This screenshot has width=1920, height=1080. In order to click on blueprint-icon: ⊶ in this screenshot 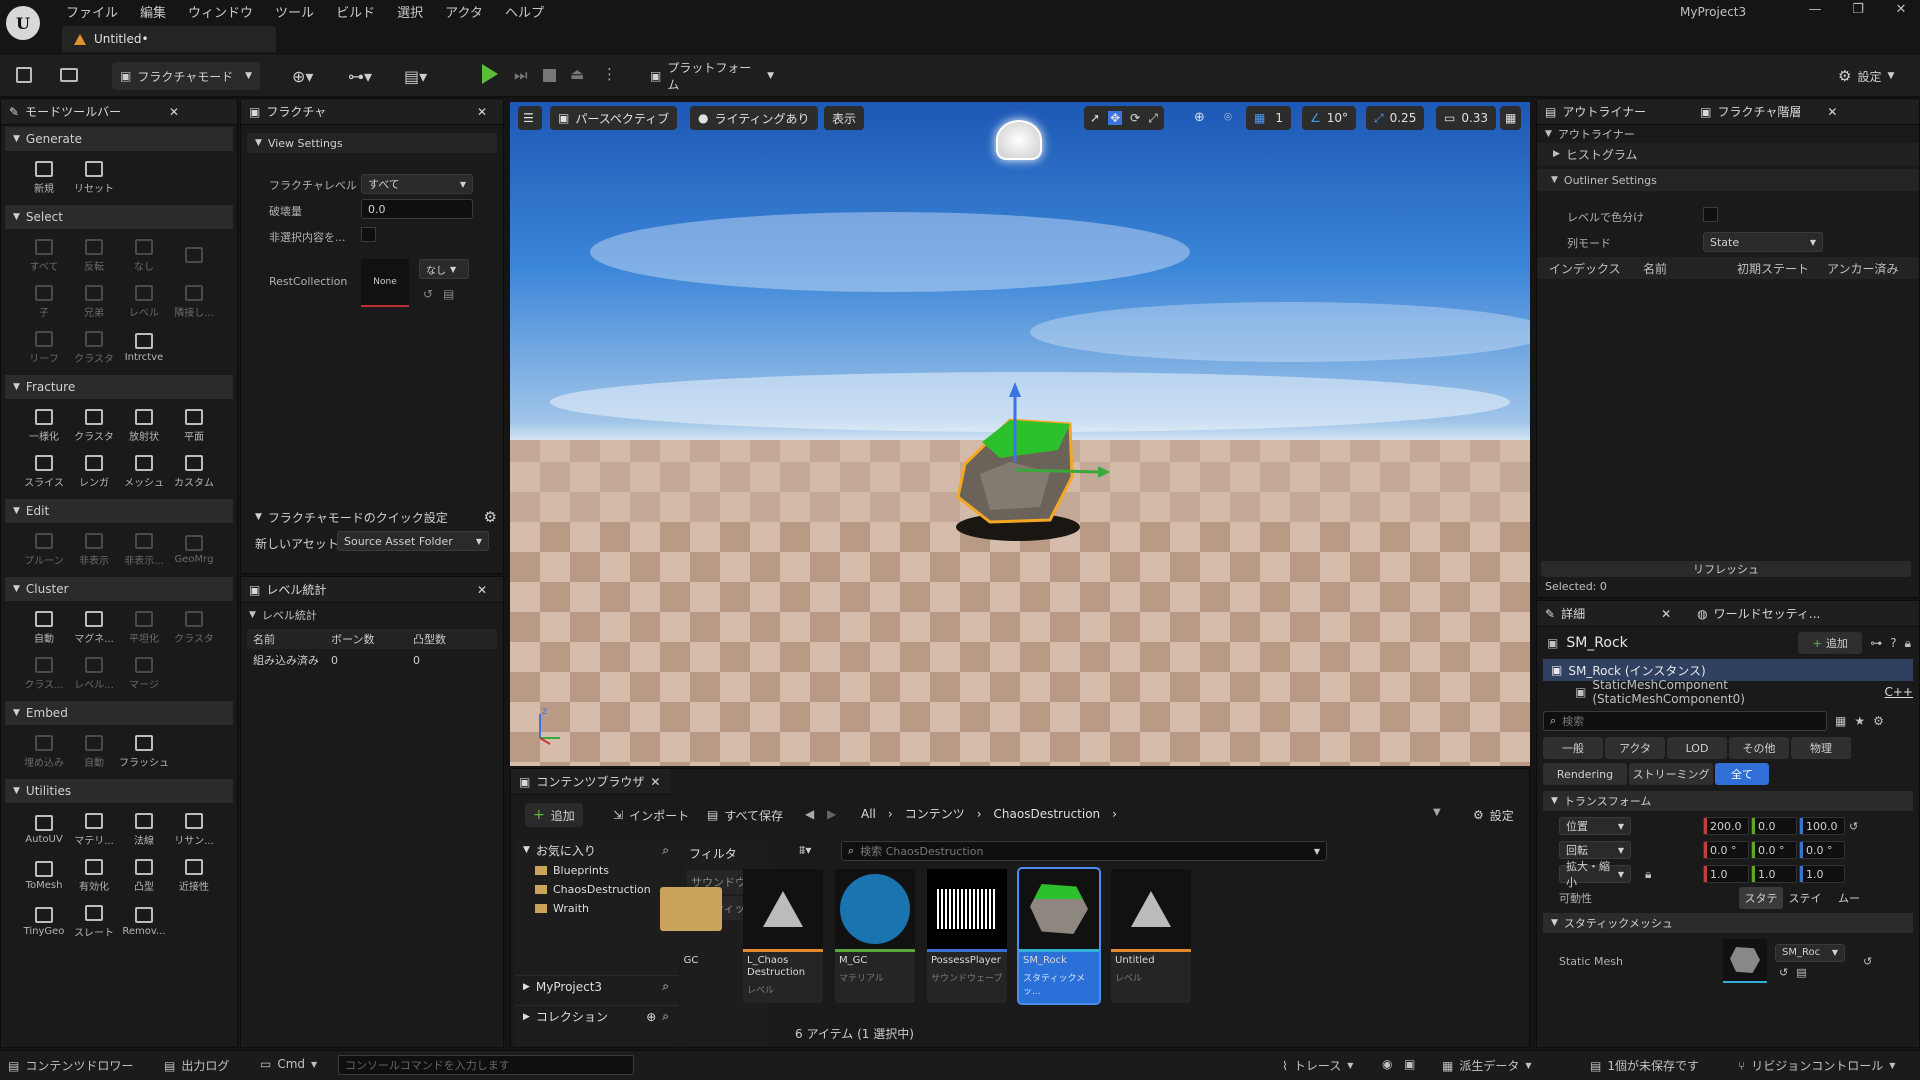, I will do `click(1876, 643)`.